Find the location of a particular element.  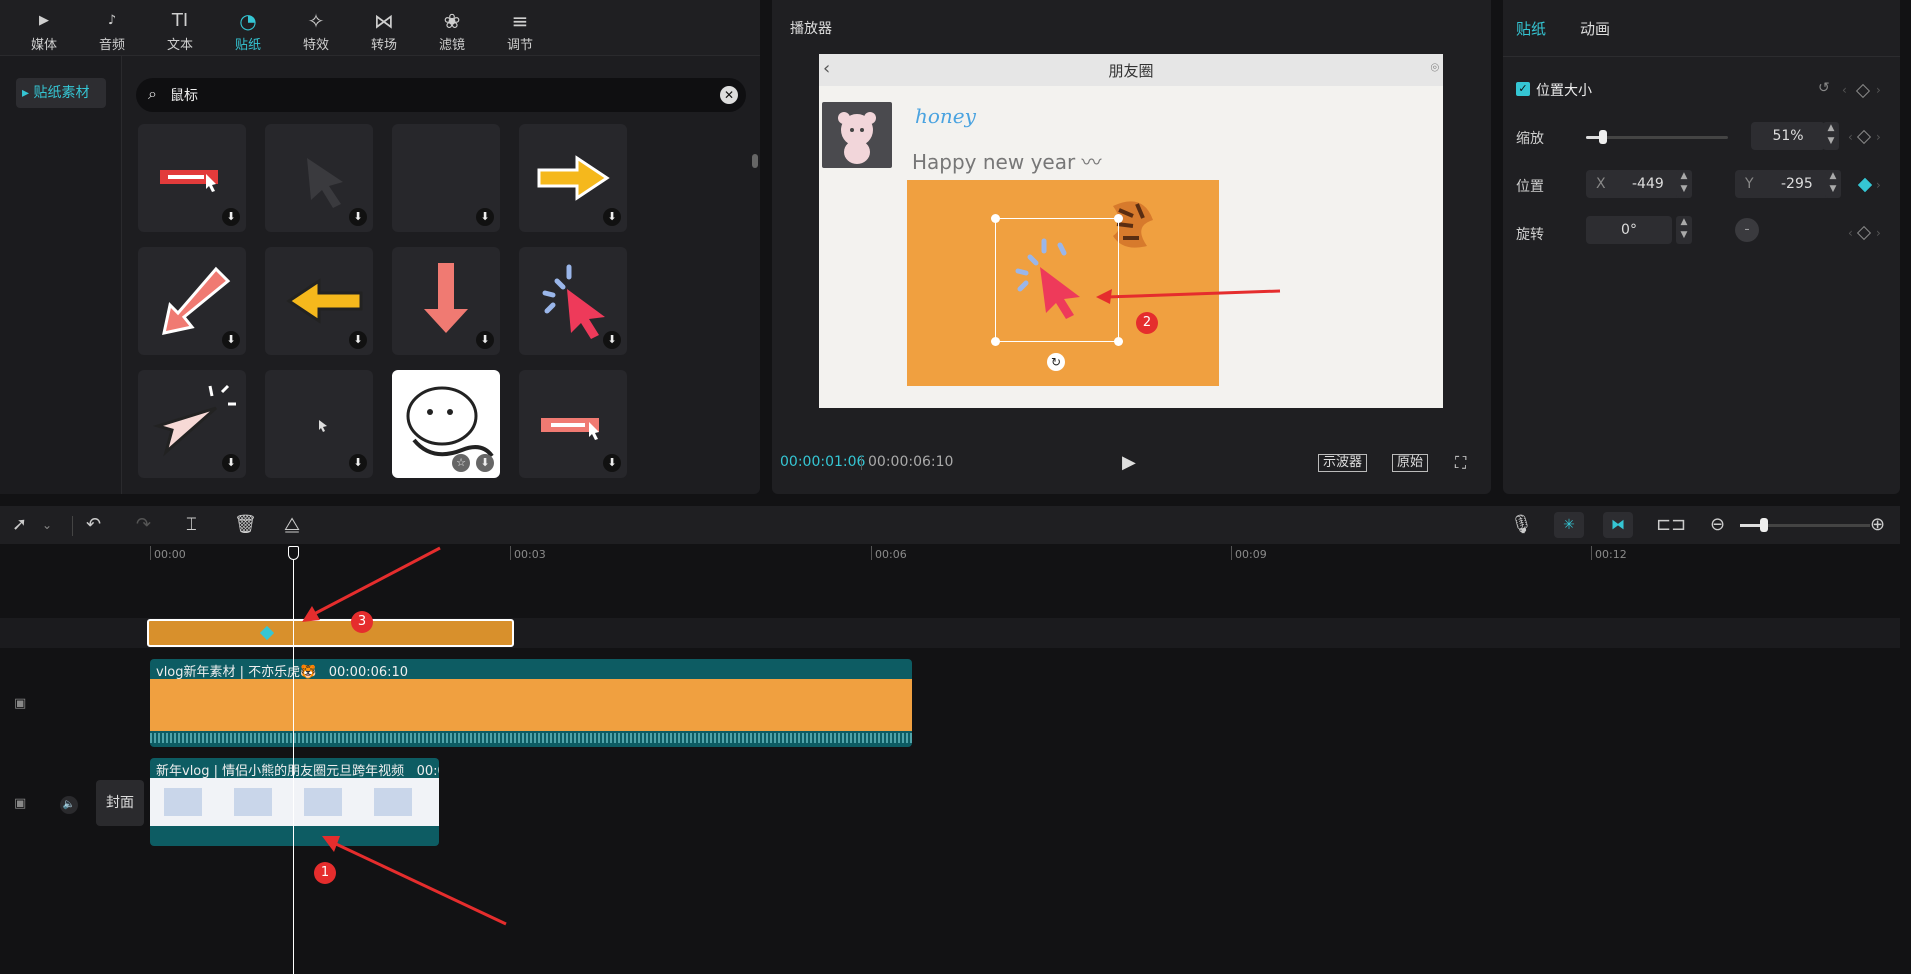

search-bar: ⌕ ✕ is located at coordinates (441, 95).